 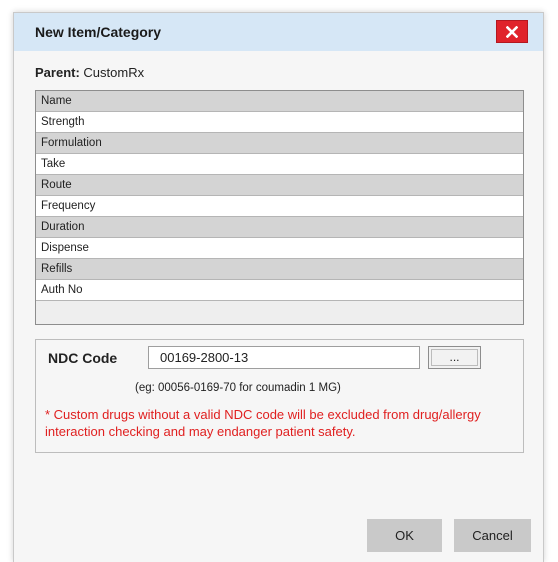 What do you see at coordinates (98, 32) in the screenshot?
I see `dialog-title: New Item/Category` at bounding box center [98, 32].